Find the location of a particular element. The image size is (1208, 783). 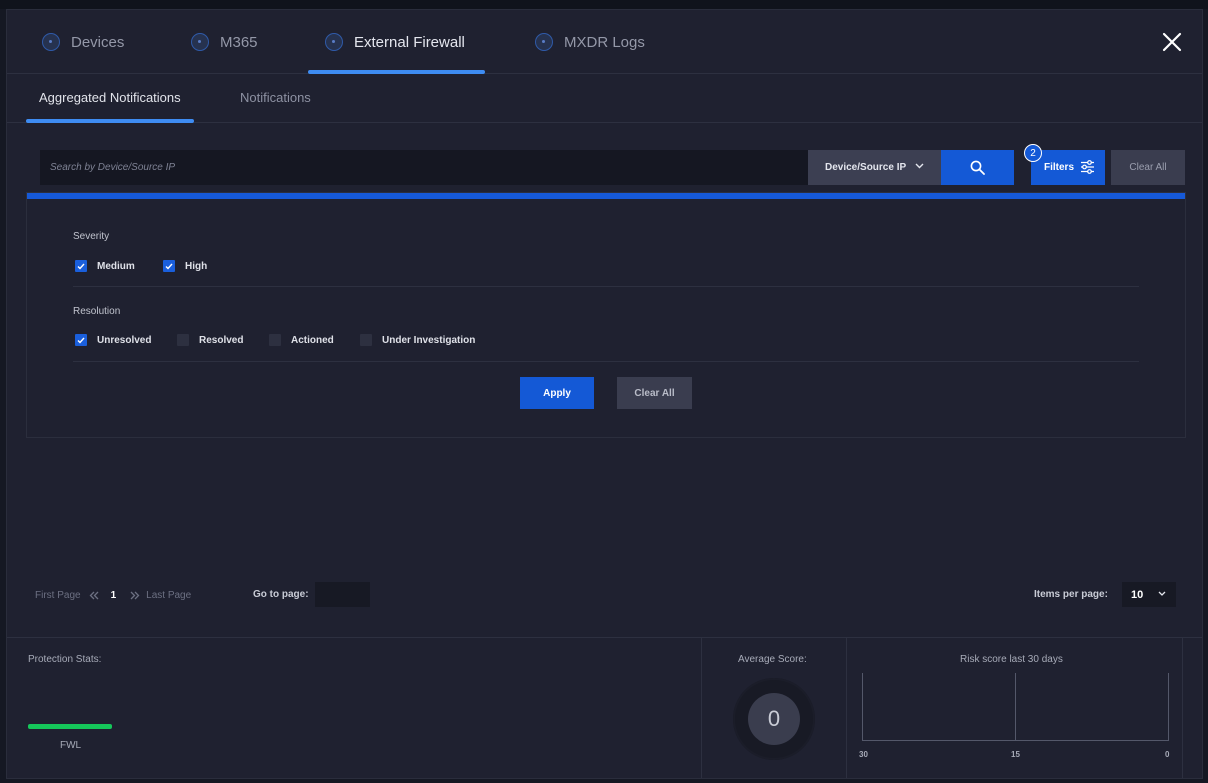

checkbox-label: Resolved is located at coordinates (221, 340).